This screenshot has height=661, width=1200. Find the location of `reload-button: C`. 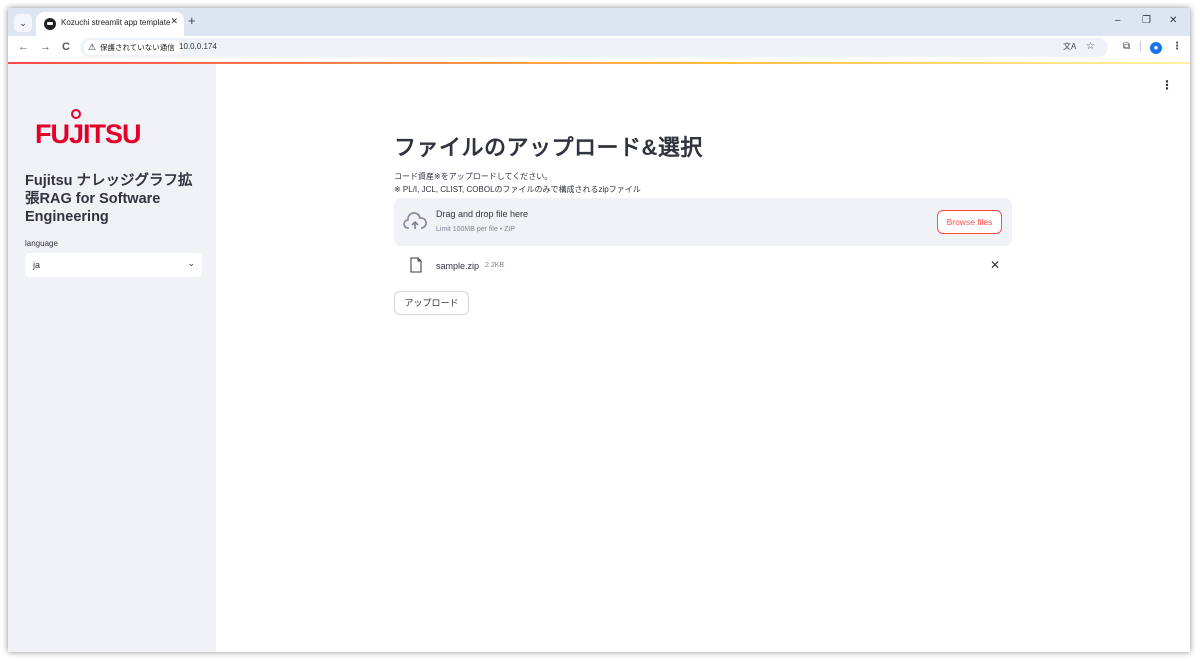

reload-button: C is located at coordinates (66, 47).